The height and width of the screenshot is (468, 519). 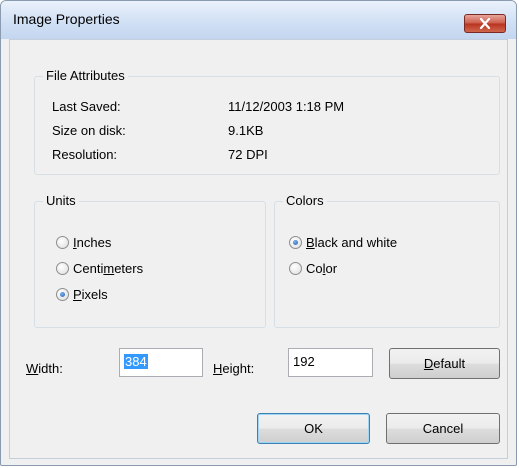 I want to click on cancel-button-label: Cancel, so click(x=443, y=428).